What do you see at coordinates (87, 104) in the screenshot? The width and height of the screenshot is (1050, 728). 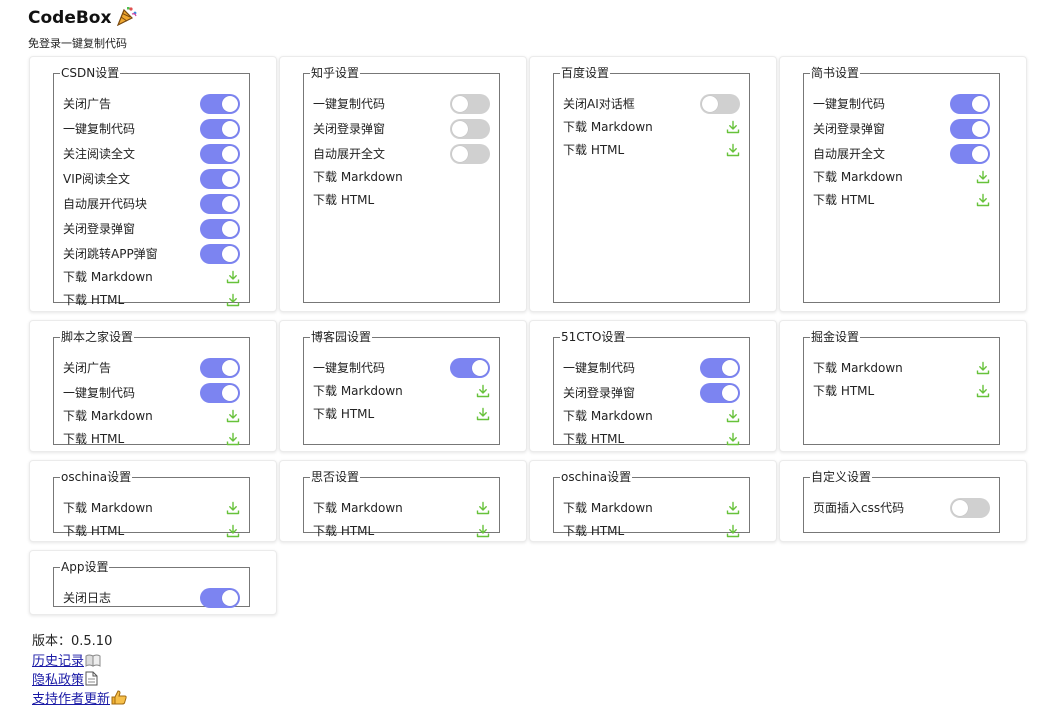 I see `setting-label: 关闭广告` at bounding box center [87, 104].